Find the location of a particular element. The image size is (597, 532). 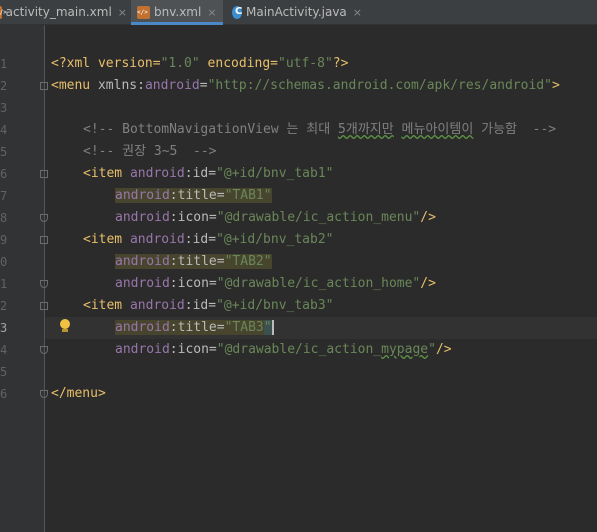

comment: 5개까지만 is located at coordinates (366, 129).